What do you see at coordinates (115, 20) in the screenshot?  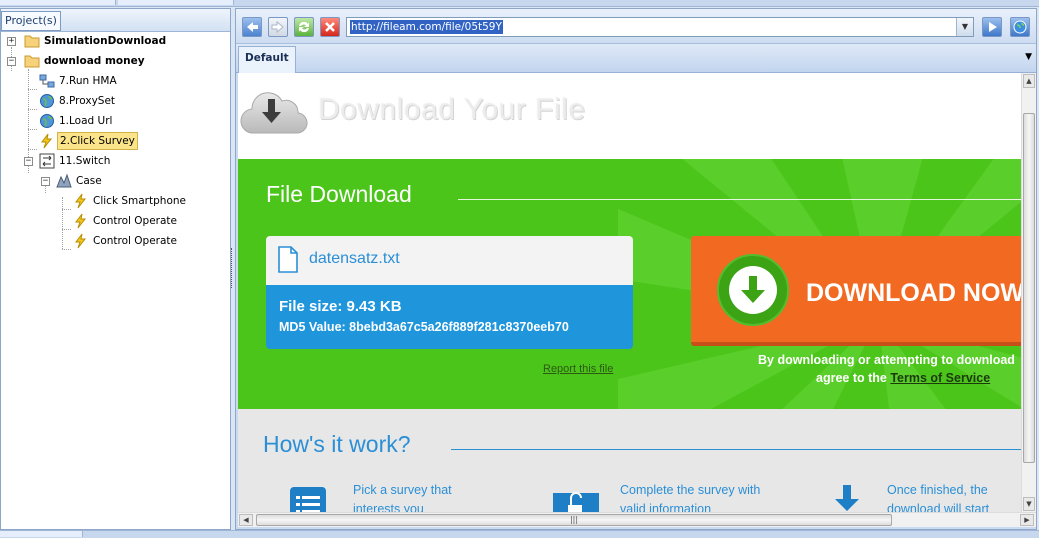 I see `project-panel-header: Project(s)` at bounding box center [115, 20].